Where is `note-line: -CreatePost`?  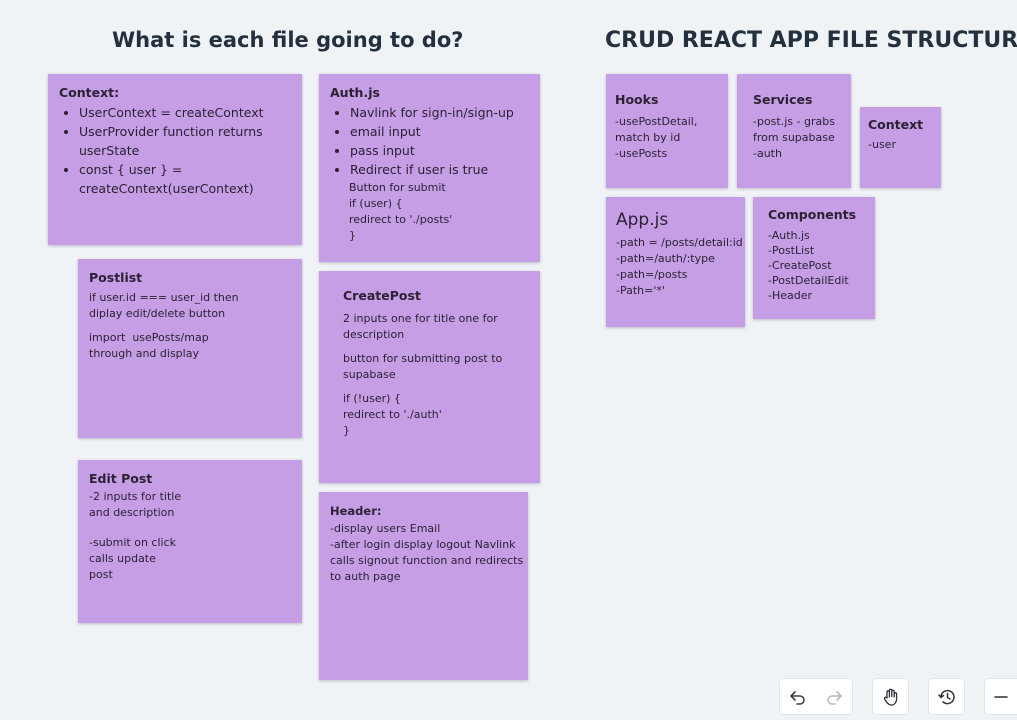
note-line: -CreatePost is located at coordinates (800, 265).